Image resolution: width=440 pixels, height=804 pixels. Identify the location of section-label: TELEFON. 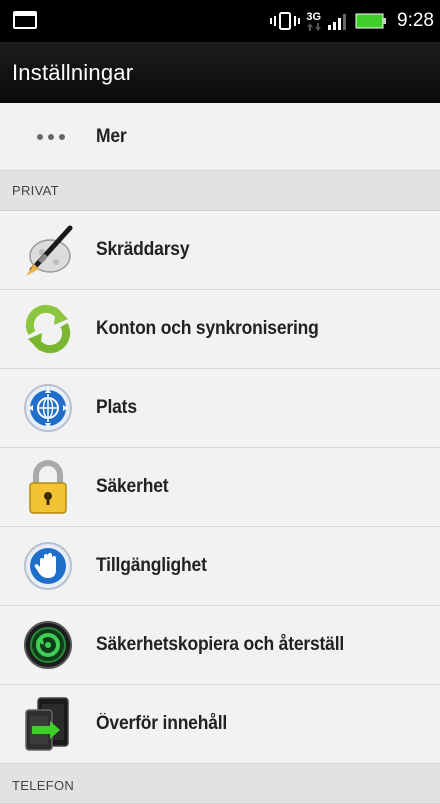
(43, 785).